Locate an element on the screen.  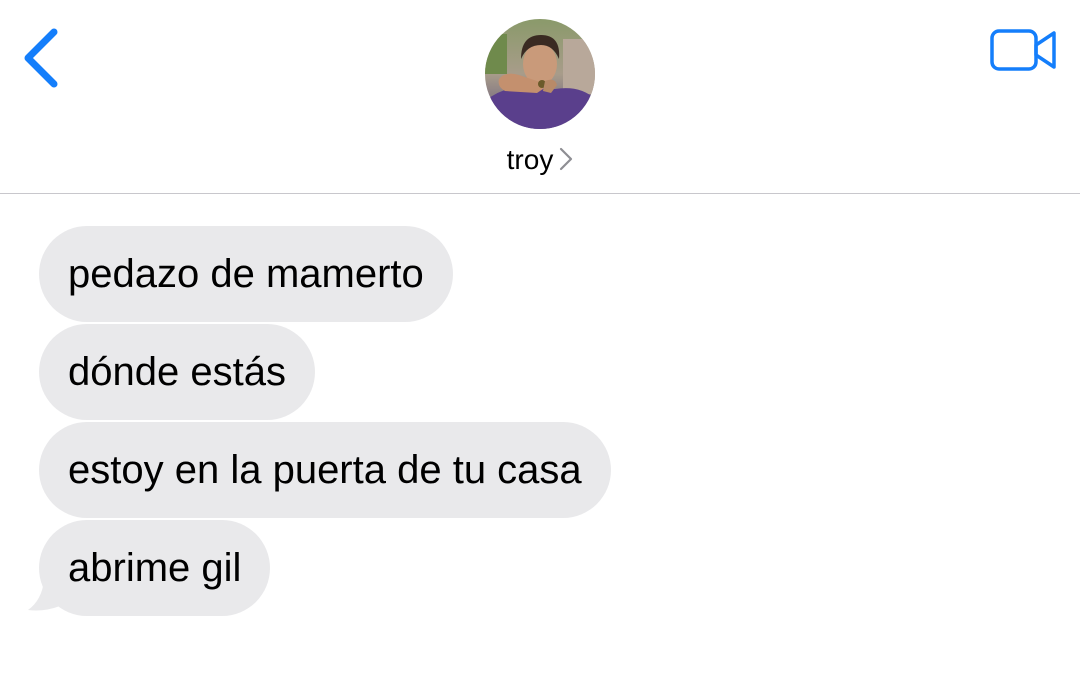
message-bubble: dónde estás is located at coordinates (177, 372).